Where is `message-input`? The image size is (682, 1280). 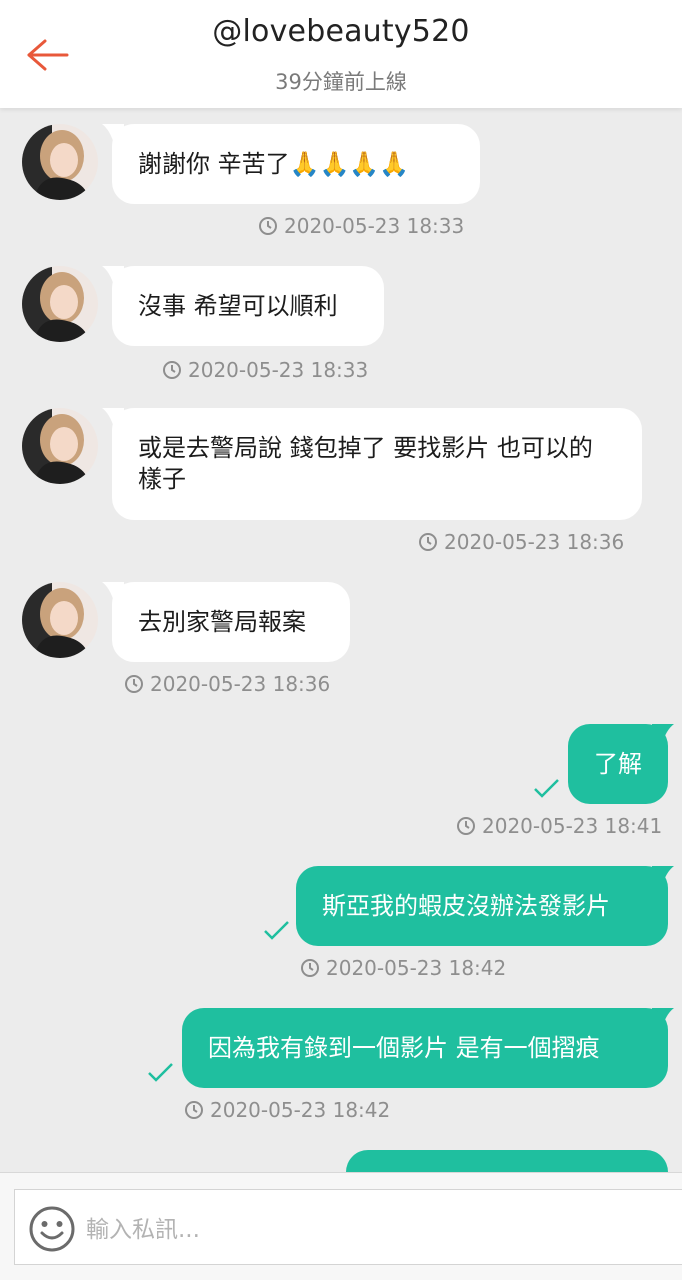
message-input is located at coordinates (366, 1230).